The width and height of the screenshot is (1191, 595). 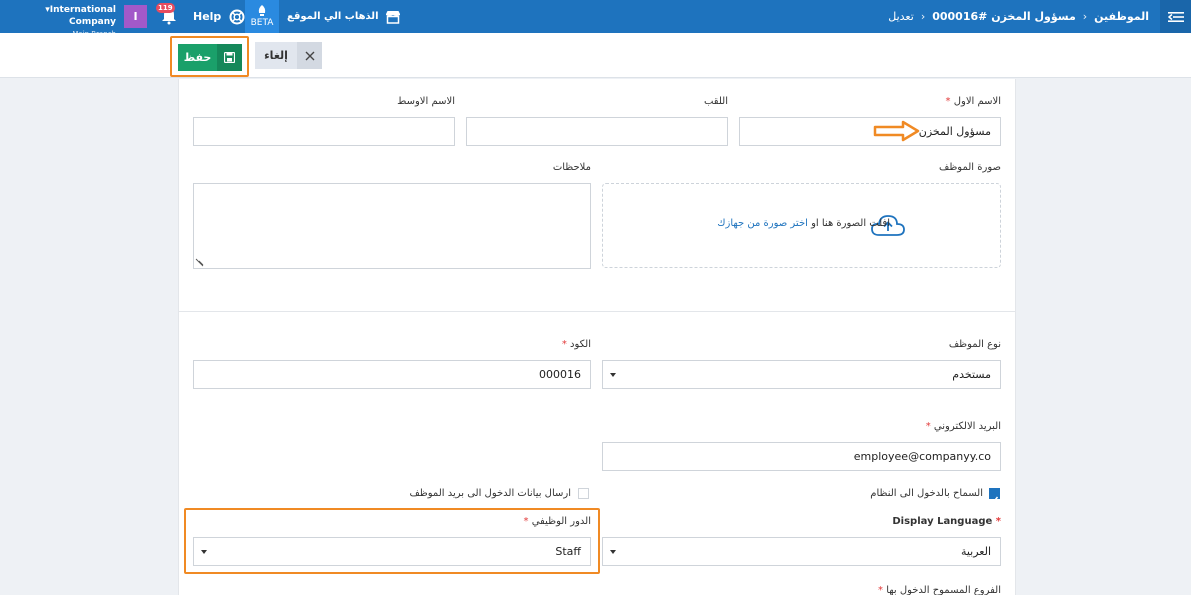 I want to click on help-label: Help, so click(x=207, y=16).